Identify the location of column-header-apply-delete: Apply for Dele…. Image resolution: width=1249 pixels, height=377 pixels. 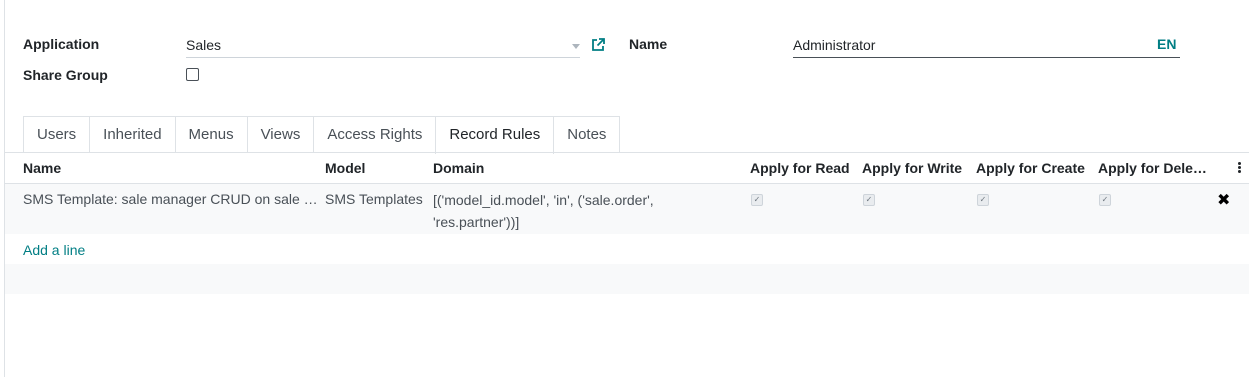
(1152, 168).